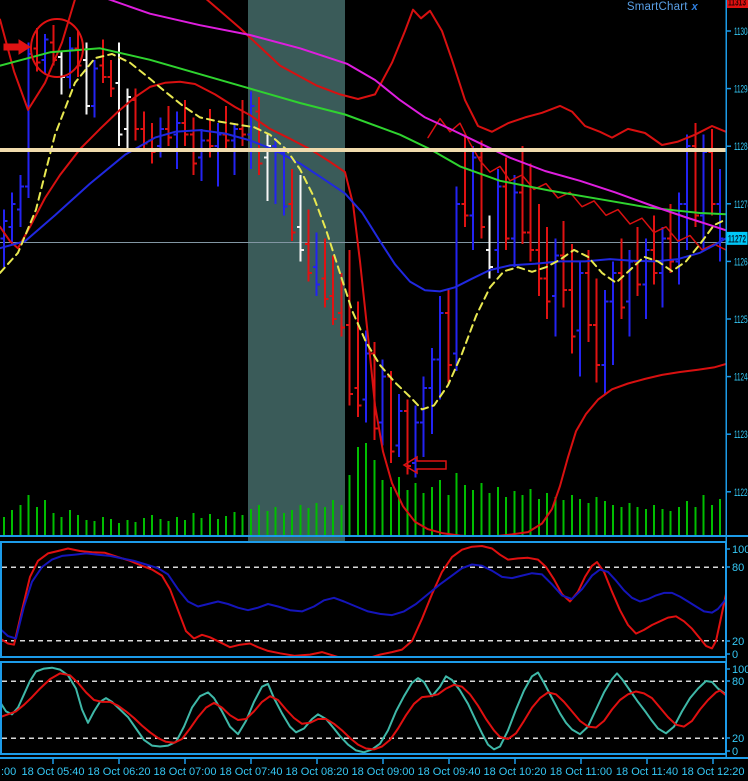 The image size is (748, 781). I want to click on indicator-panel-2: 10080 200, so click(374, 709).